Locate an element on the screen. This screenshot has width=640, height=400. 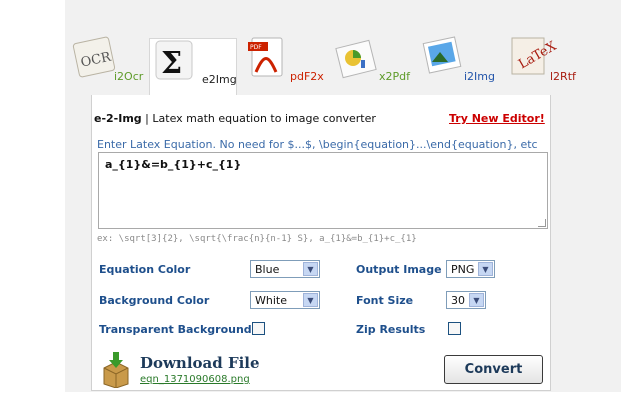
svg-text: PDF is located at coordinates (256, 47).